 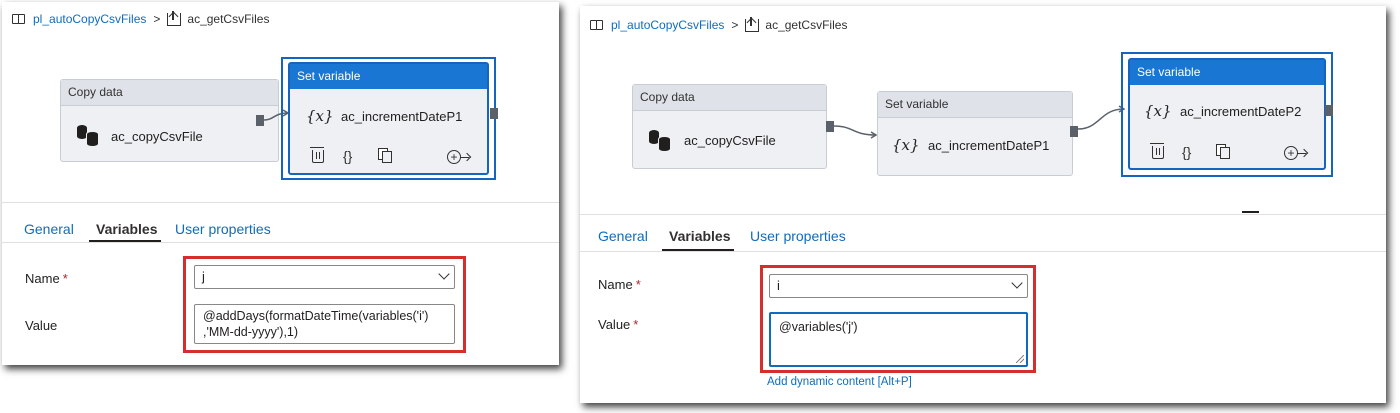 What do you see at coordinates (839, 382) in the screenshot?
I see `add-dynamic-content-link: Add dynamic content [Alt+P]` at bounding box center [839, 382].